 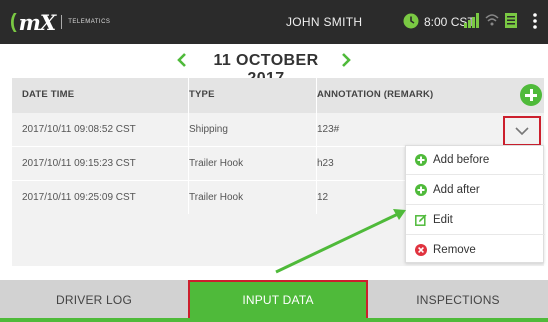 I want to click on cell-annotation: 123#, so click(x=328, y=129).